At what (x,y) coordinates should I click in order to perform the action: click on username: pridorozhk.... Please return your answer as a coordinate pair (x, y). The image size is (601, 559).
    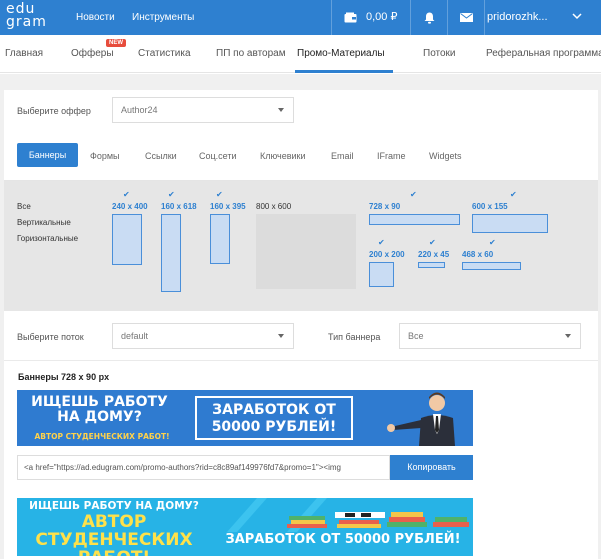
    Looking at the image, I should click on (517, 17).